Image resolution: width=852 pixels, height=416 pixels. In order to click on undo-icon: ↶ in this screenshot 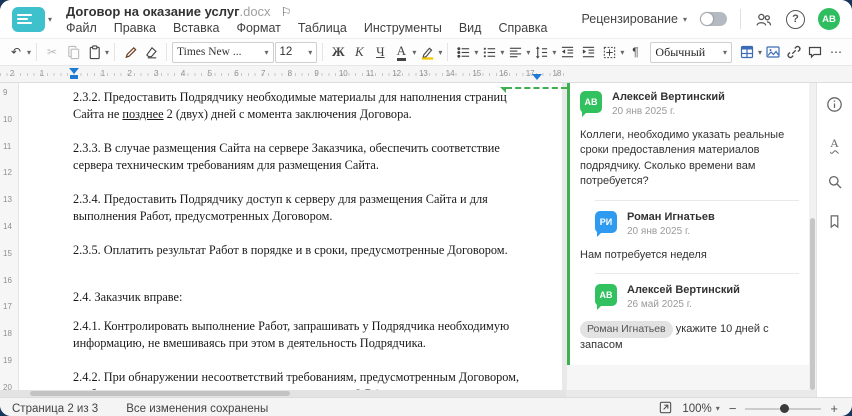, I will do `click(16, 52)`.